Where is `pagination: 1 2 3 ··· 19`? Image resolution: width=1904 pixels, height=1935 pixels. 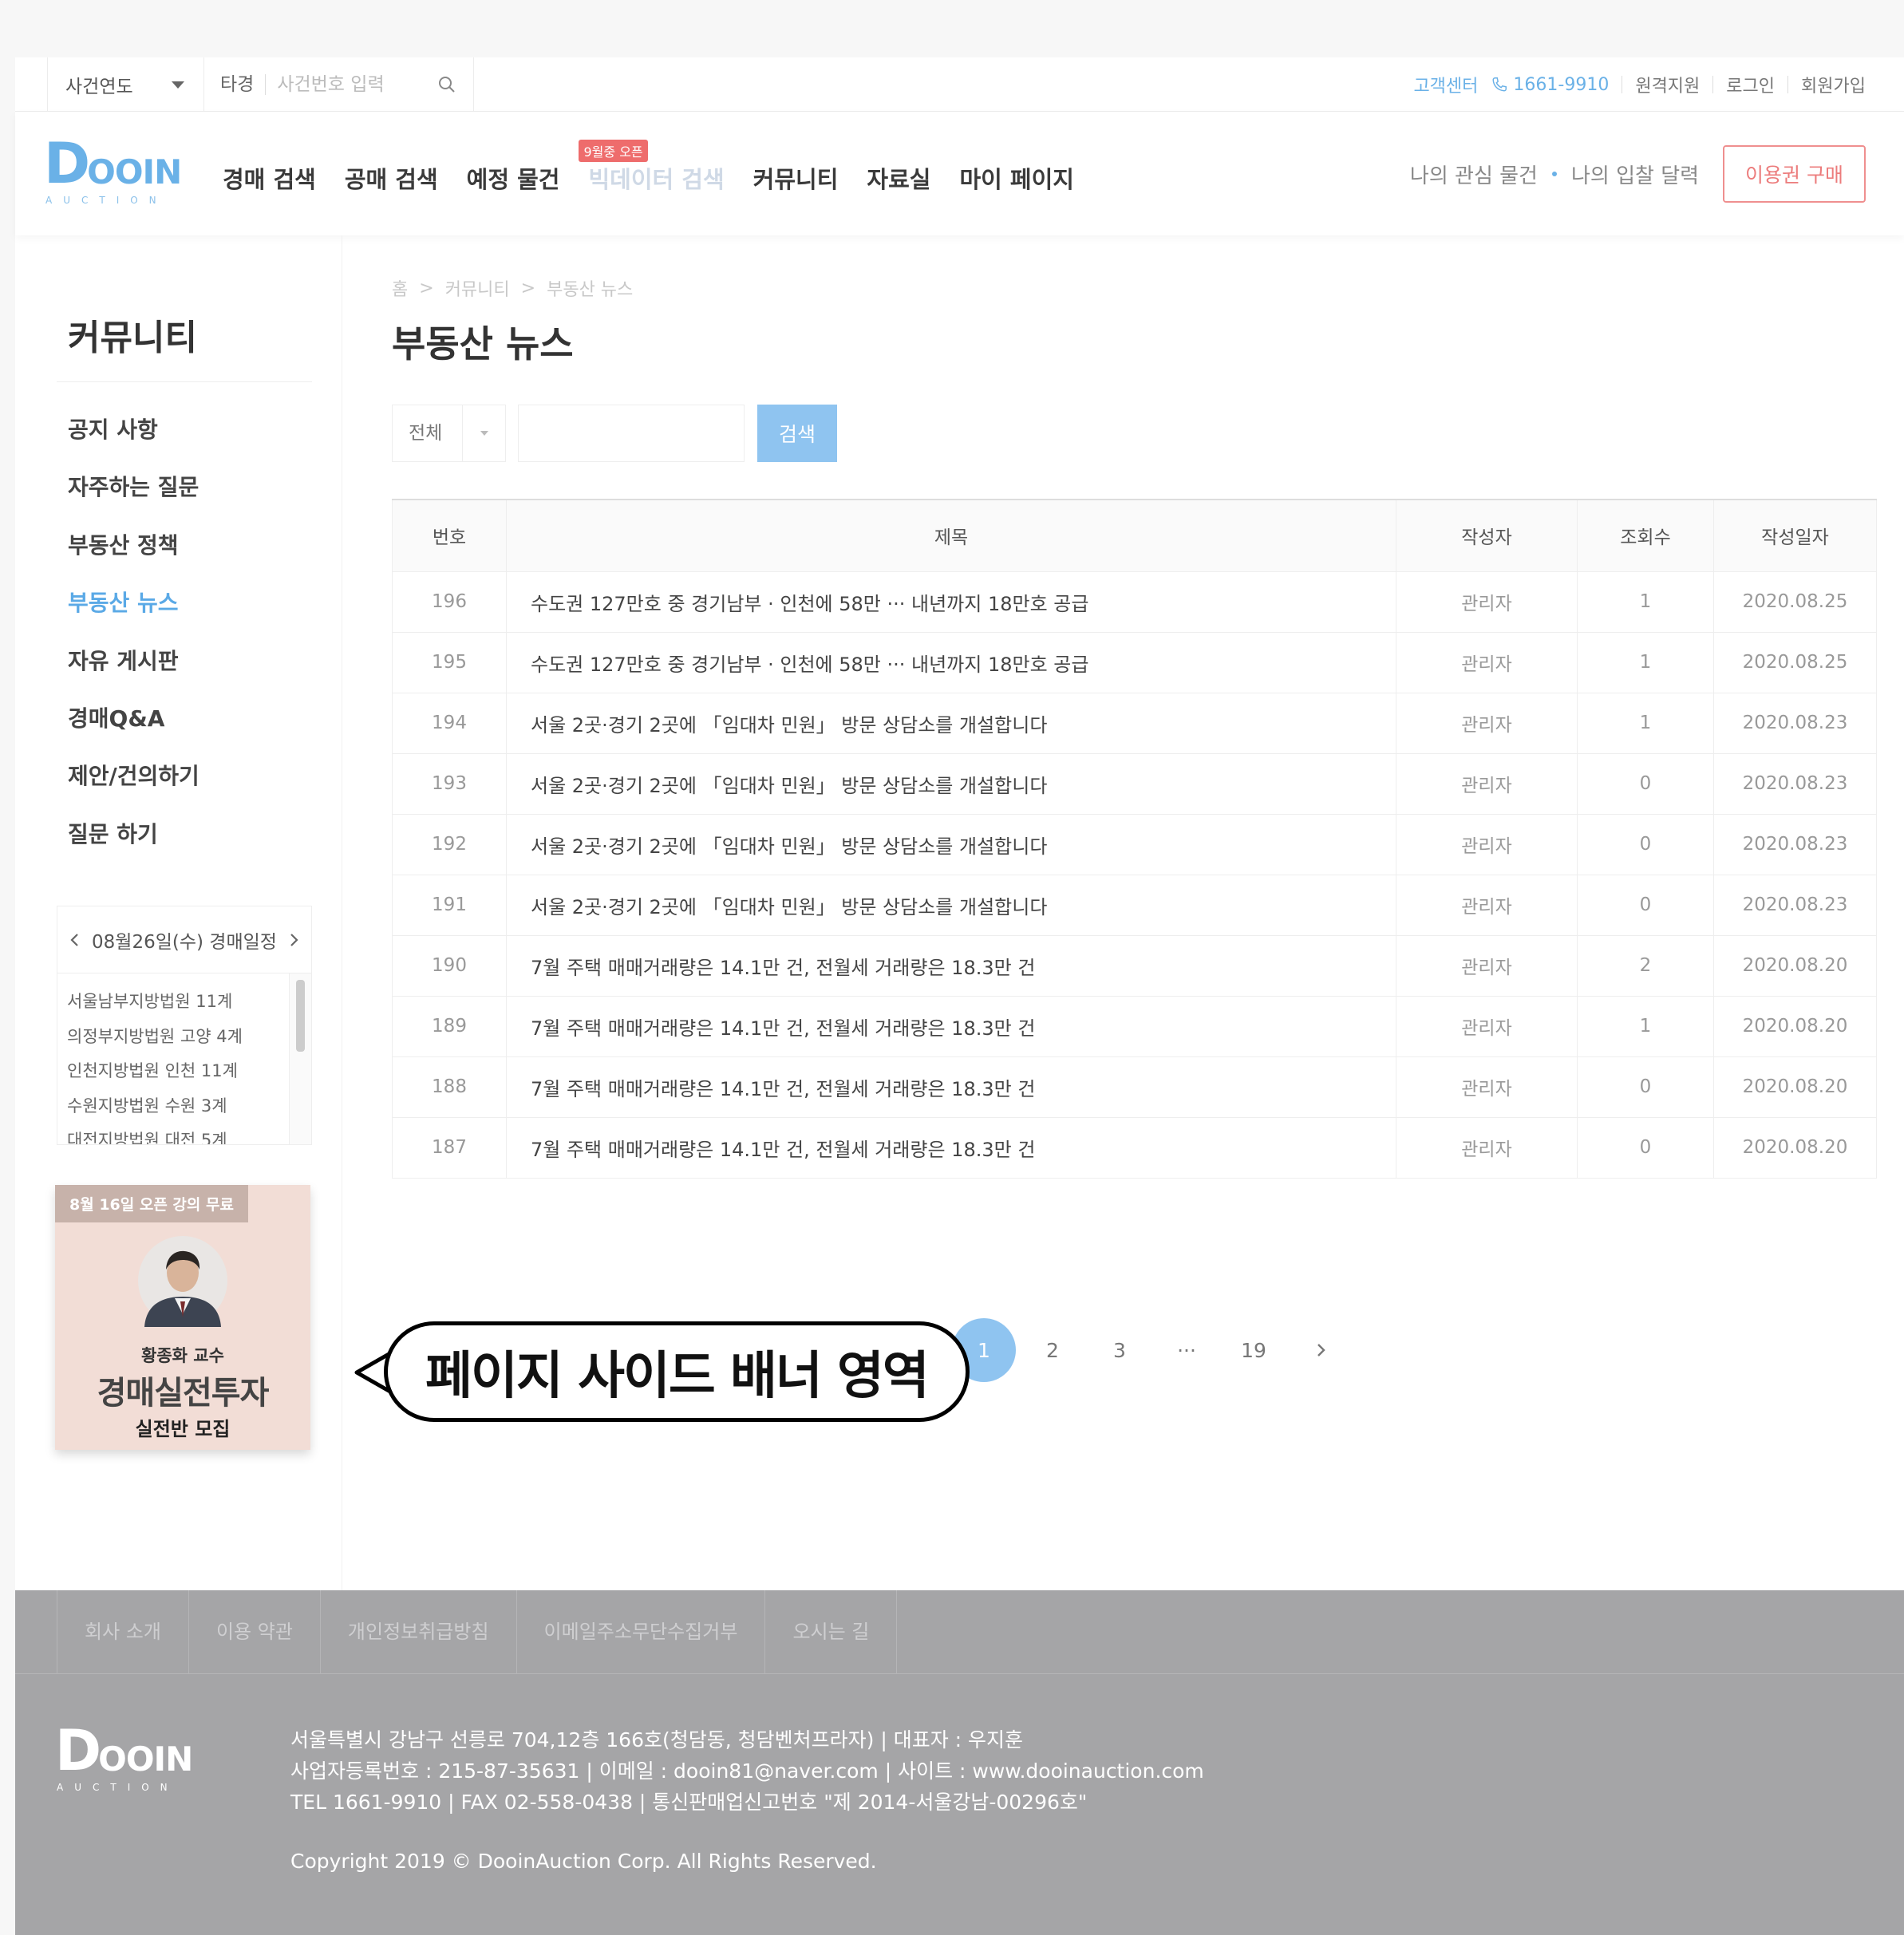 pagination: 1 2 3 ··· 19 is located at coordinates (1153, 1350).